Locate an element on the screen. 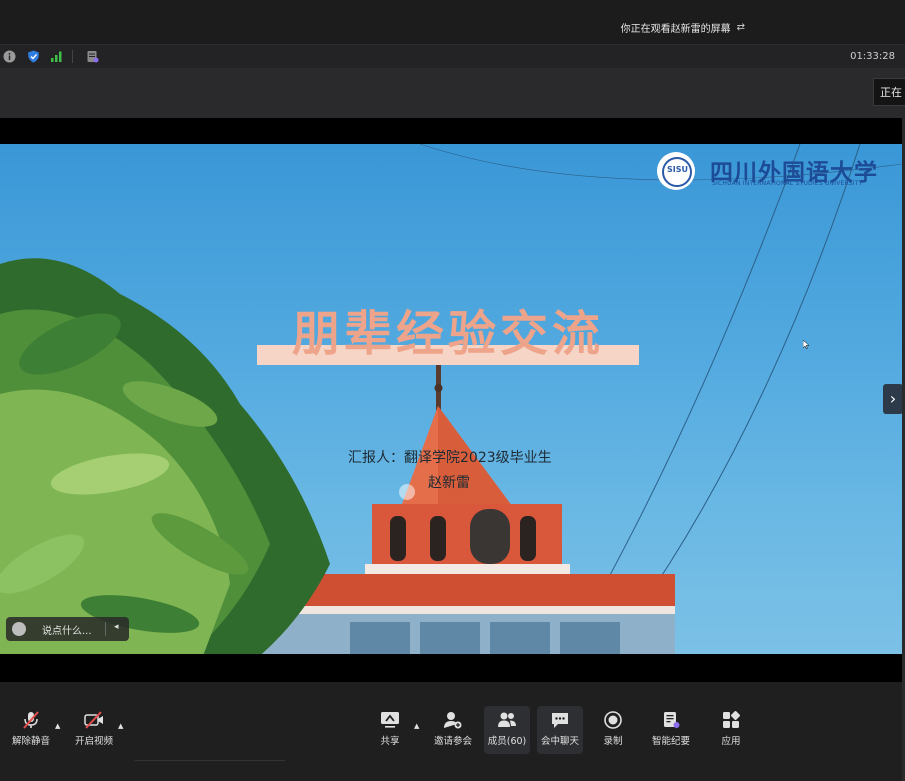 The image size is (905, 781). signal-icon is located at coordinates (56, 56).